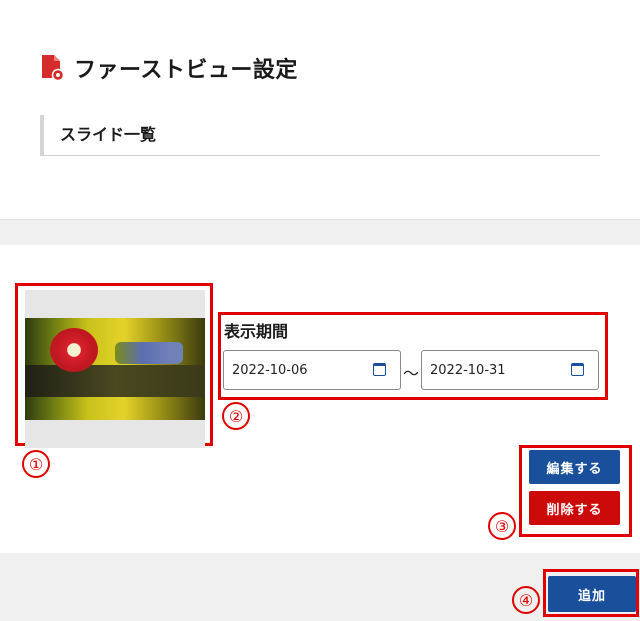 The width and height of the screenshot is (640, 621). What do you see at coordinates (270, 370) in the screenshot?
I see `start-date-value: 2022-10-06` at bounding box center [270, 370].